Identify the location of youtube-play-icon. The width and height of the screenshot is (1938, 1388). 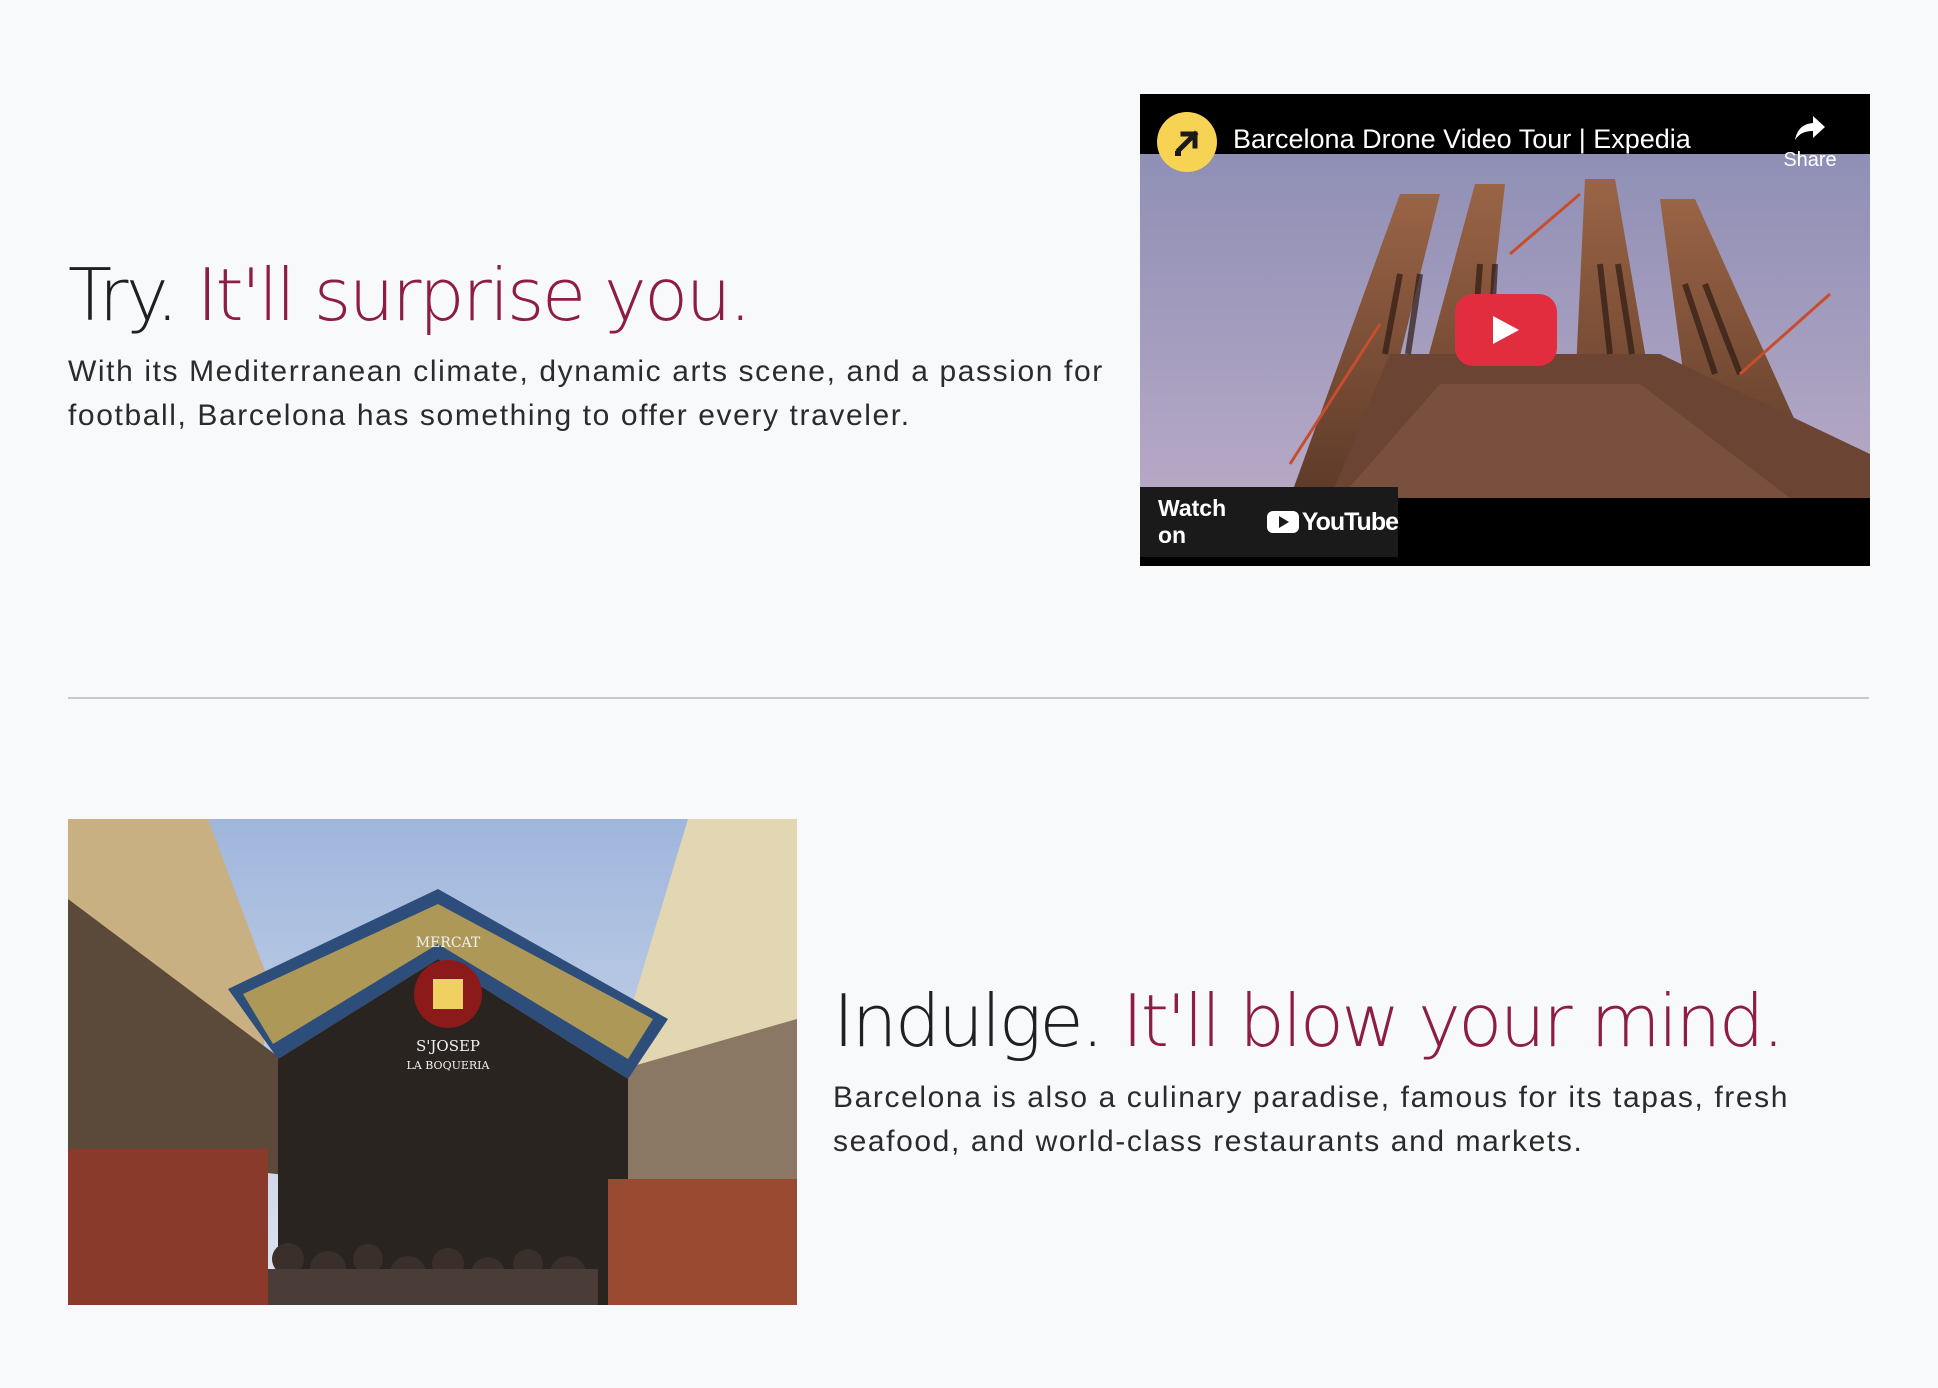
(1282, 522).